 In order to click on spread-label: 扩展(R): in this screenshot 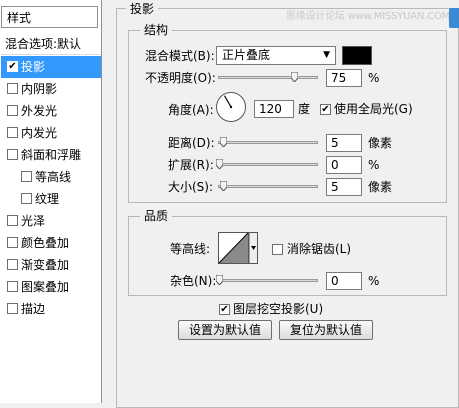, I will do `click(191, 165)`.